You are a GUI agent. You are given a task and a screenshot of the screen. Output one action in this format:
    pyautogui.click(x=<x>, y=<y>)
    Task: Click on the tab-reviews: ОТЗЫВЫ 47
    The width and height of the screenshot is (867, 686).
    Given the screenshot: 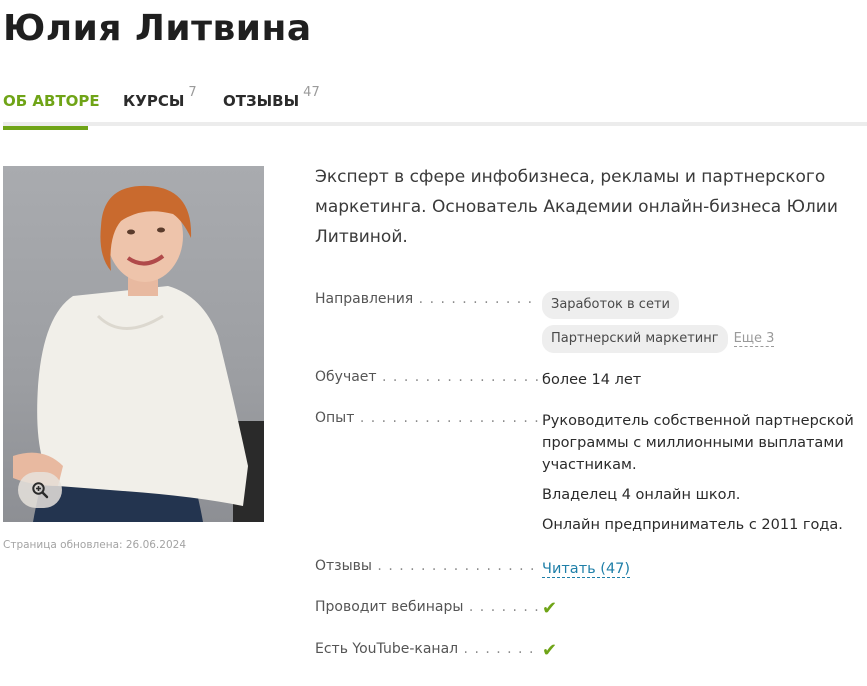 What is the action you would take?
    pyautogui.click(x=271, y=105)
    